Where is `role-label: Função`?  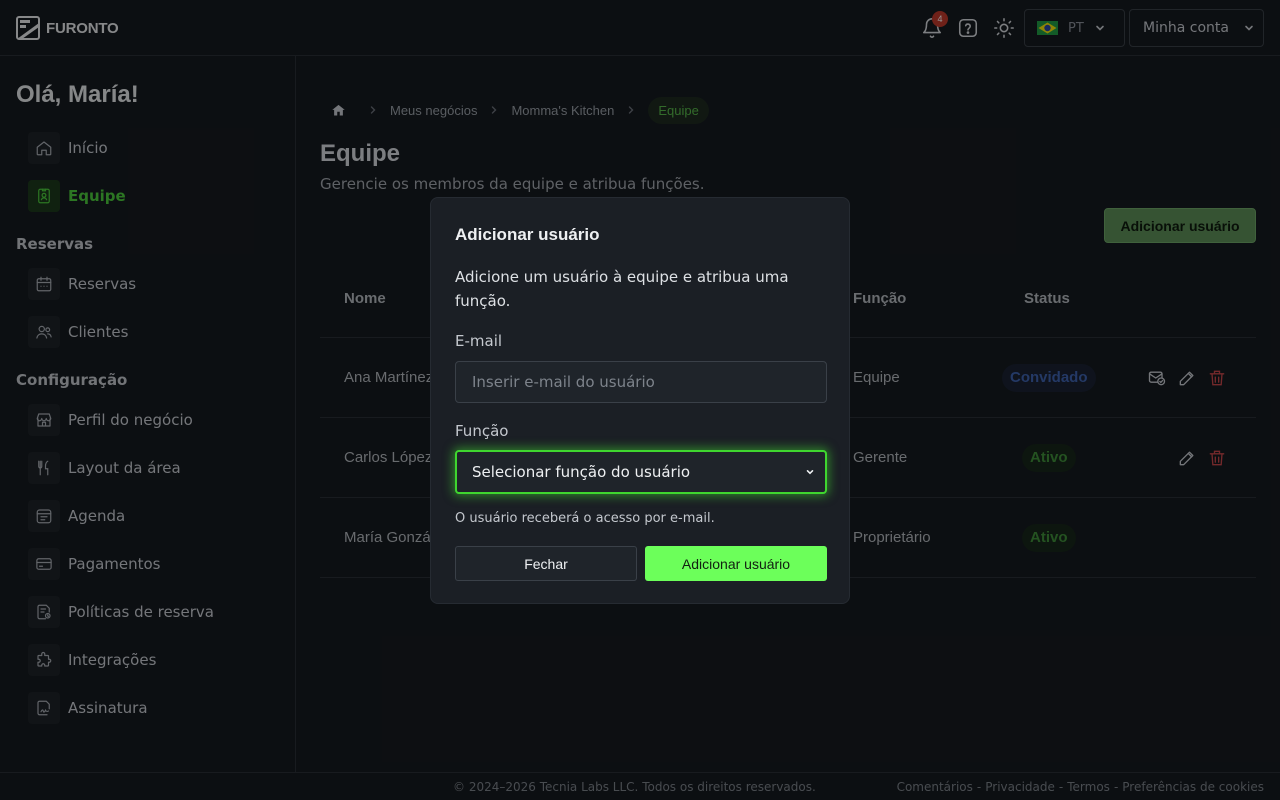 role-label: Função is located at coordinates (482, 431).